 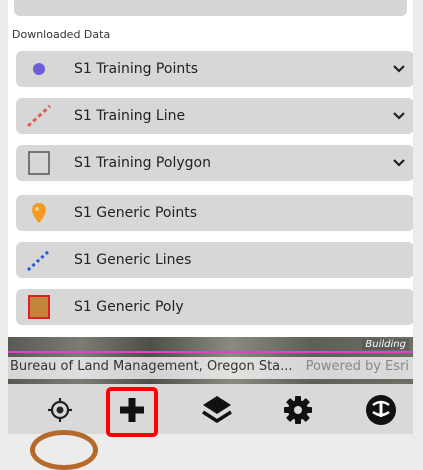 What do you see at coordinates (214, 213) in the screenshot?
I see `layer-row-generic-points: S1 Generic Points` at bounding box center [214, 213].